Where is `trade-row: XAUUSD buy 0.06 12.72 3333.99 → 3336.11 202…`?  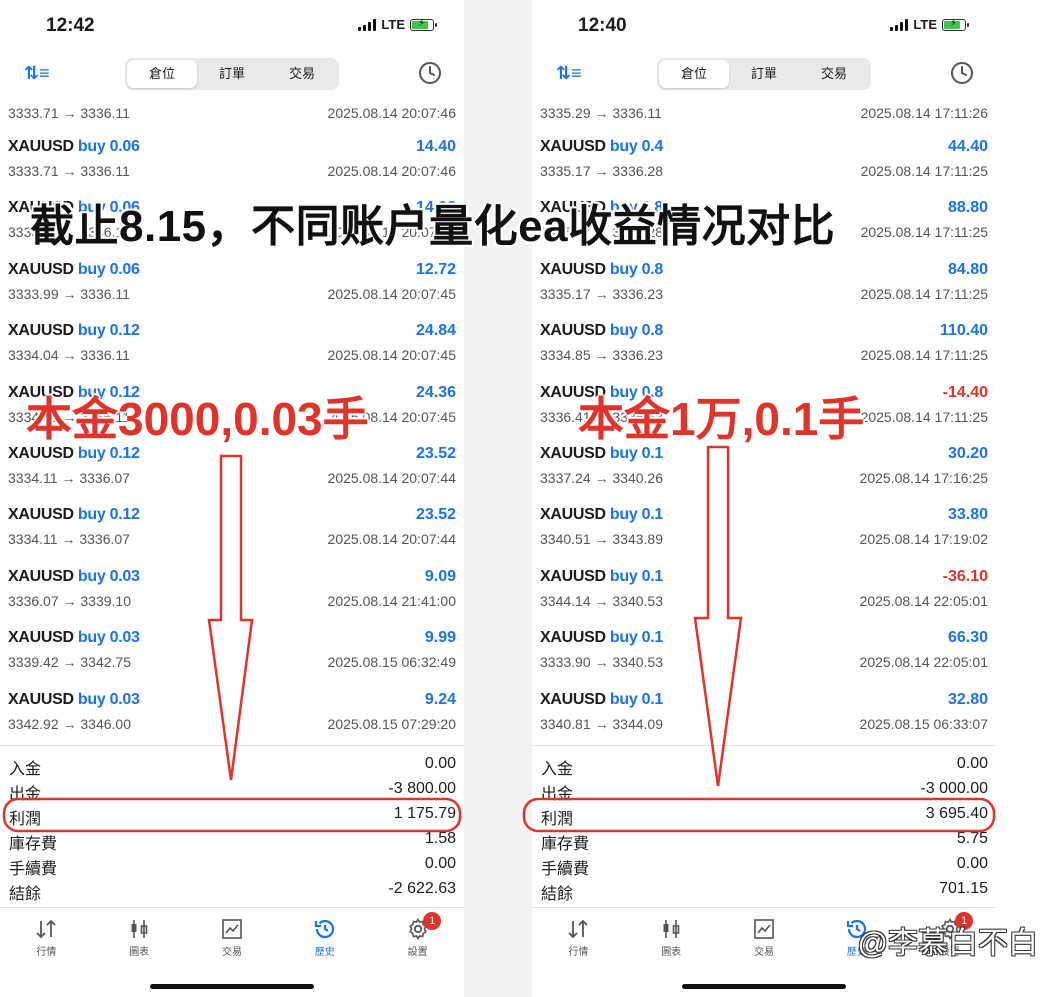
trade-row: XAUUSD buy 0.06 12.72 3333.99 → 3336.11 202… is located at coordinates (232, 283).